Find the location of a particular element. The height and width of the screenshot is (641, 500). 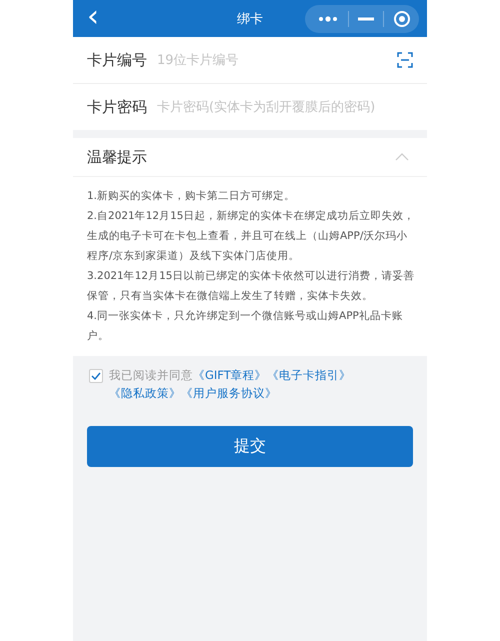

tips-title: 温馨提示 is located at coordinates (117, 157).